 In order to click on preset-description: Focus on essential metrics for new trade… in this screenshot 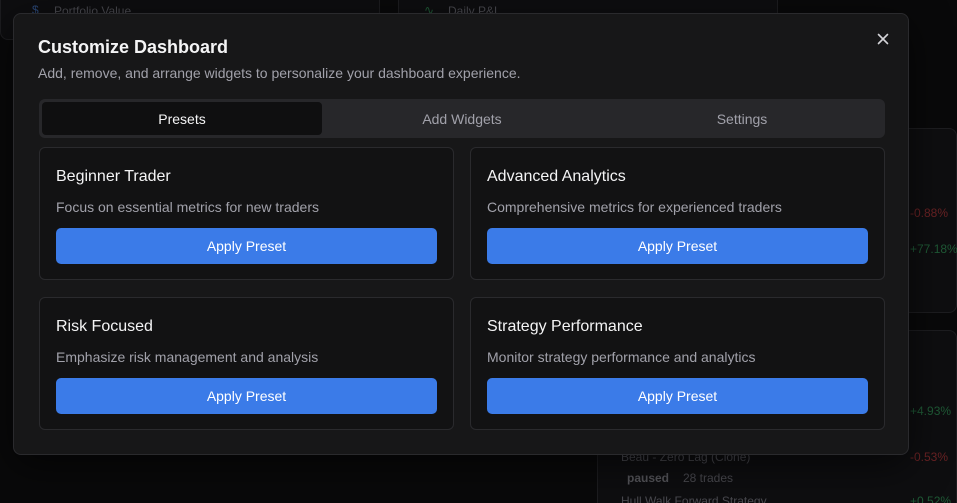, I will do `click(187, 207)`.